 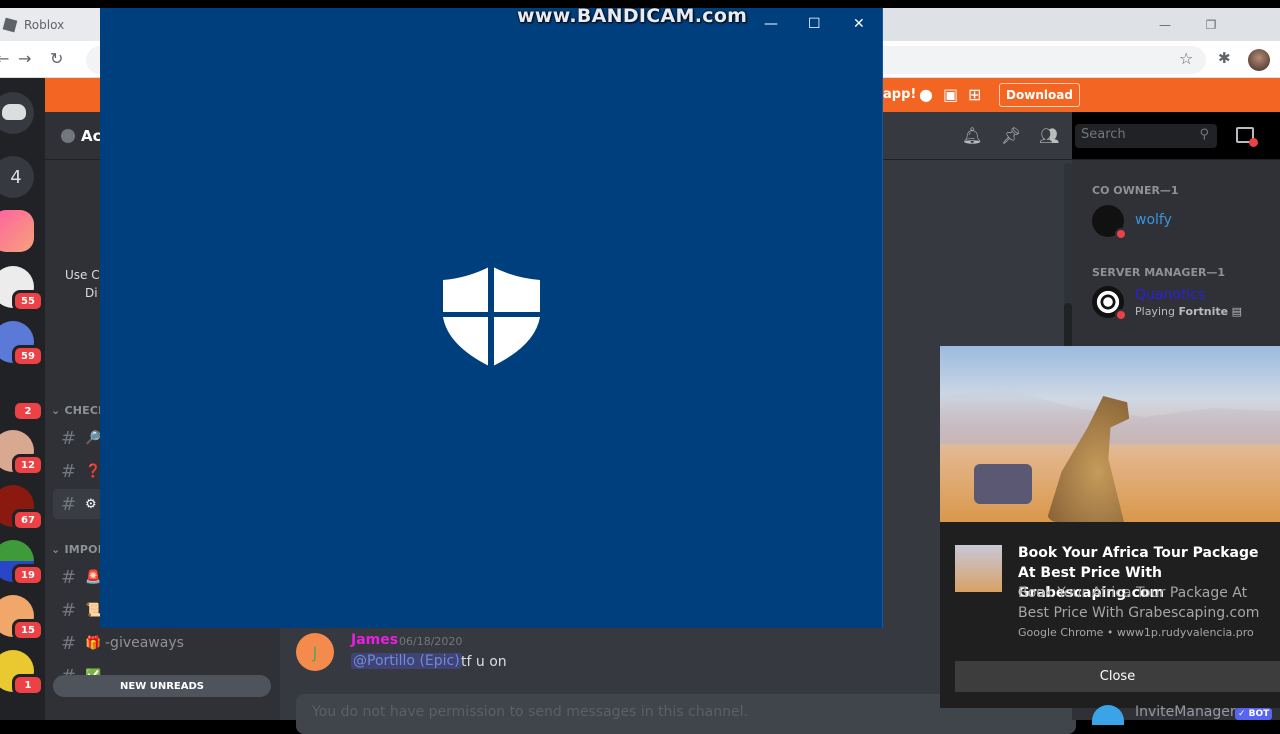 I want to click on server-icon, so click(x=17, y=231).